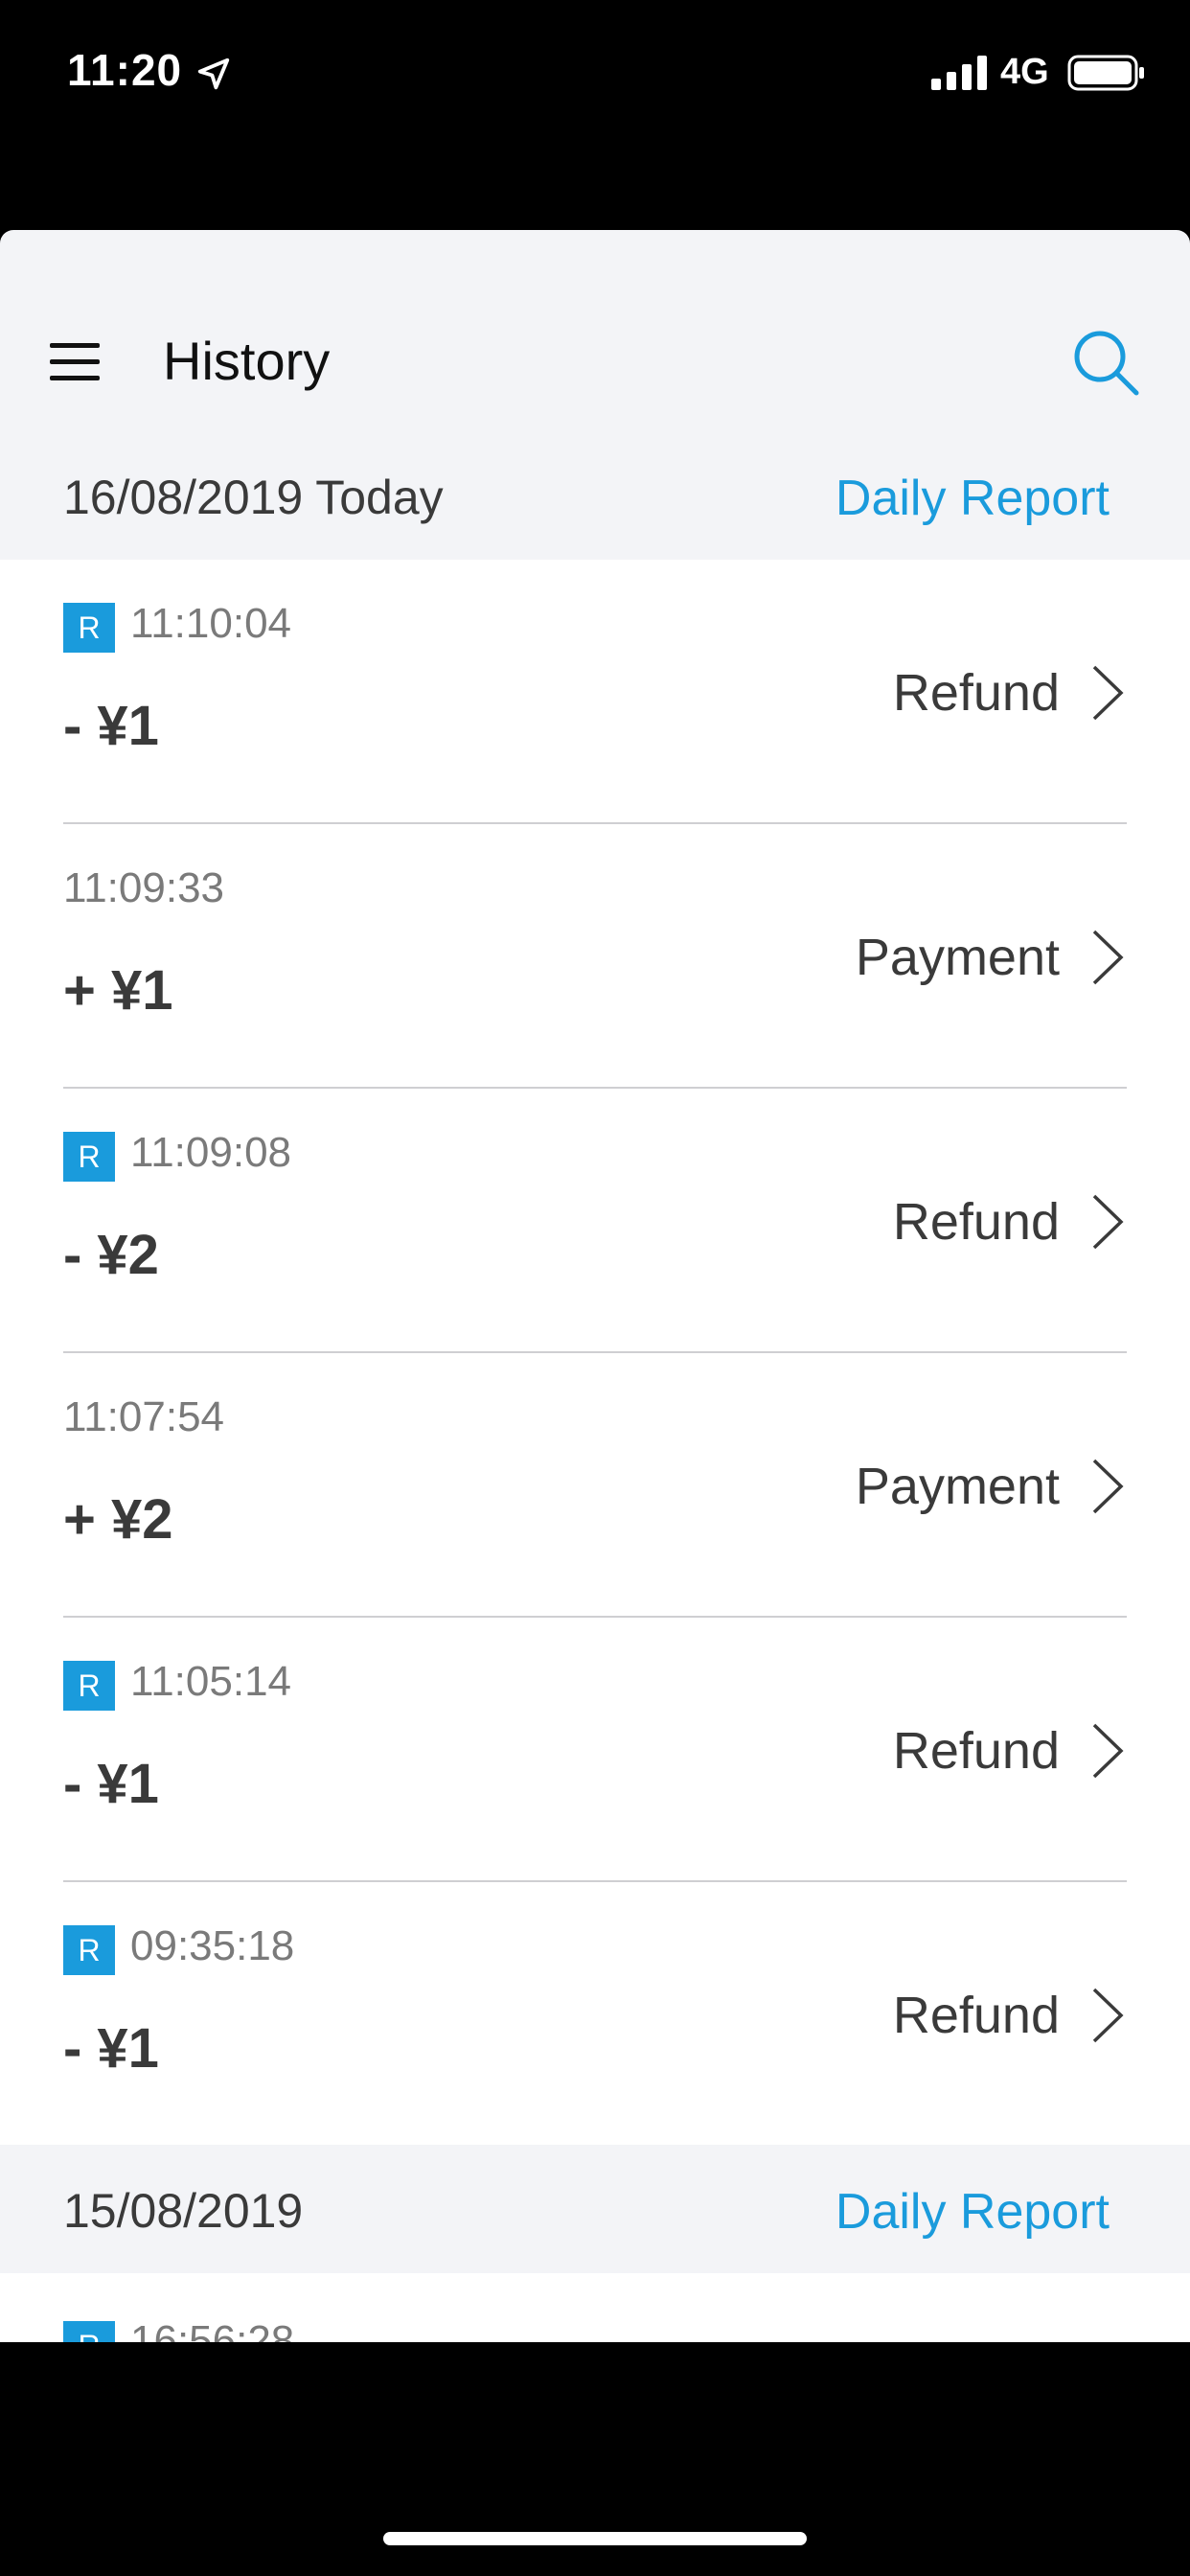 The width and height of the screenshot is (1190, 2576). What do you see at coordinates (595, 2014) in the screenshot?
I see `transaction-row: R 09:35:18 - ¥1 Refund` at bounding box center [595, 2014].